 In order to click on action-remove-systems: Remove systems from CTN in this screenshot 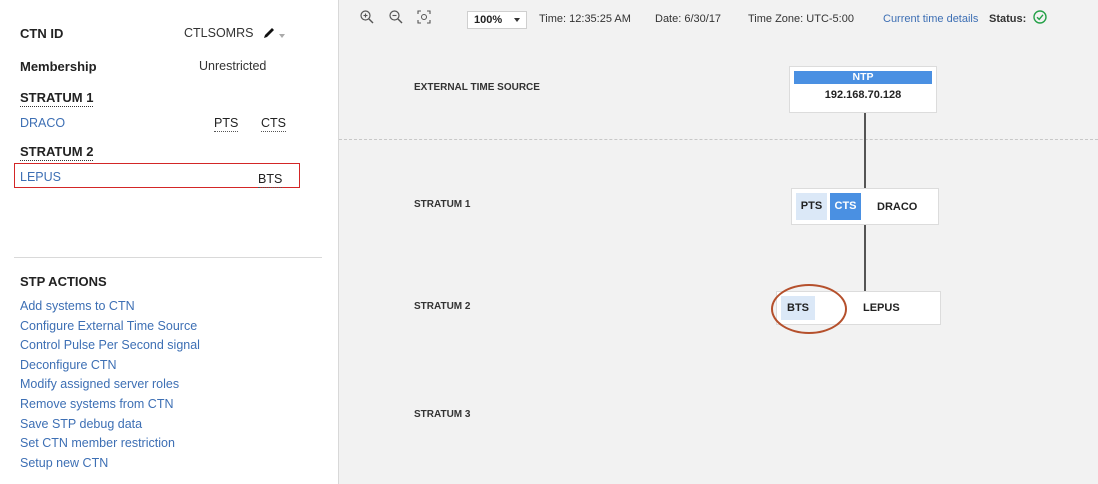, I will do `click(110, 405)`.